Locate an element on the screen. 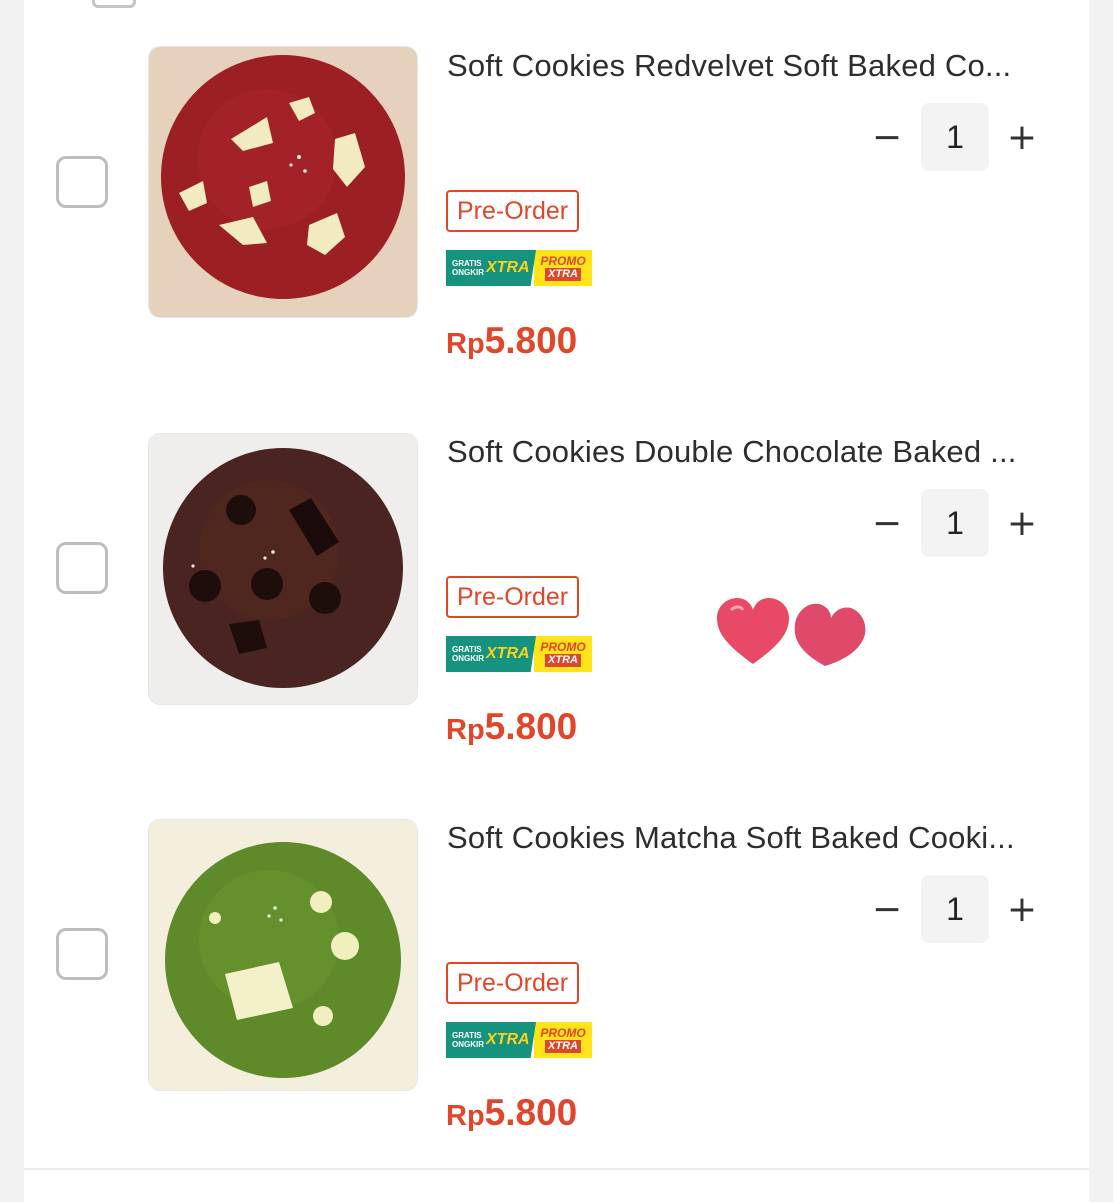 The width and height of the screenshot is (1113, 1202). product-image-double-chocolate is located at coordinates (283, 569).